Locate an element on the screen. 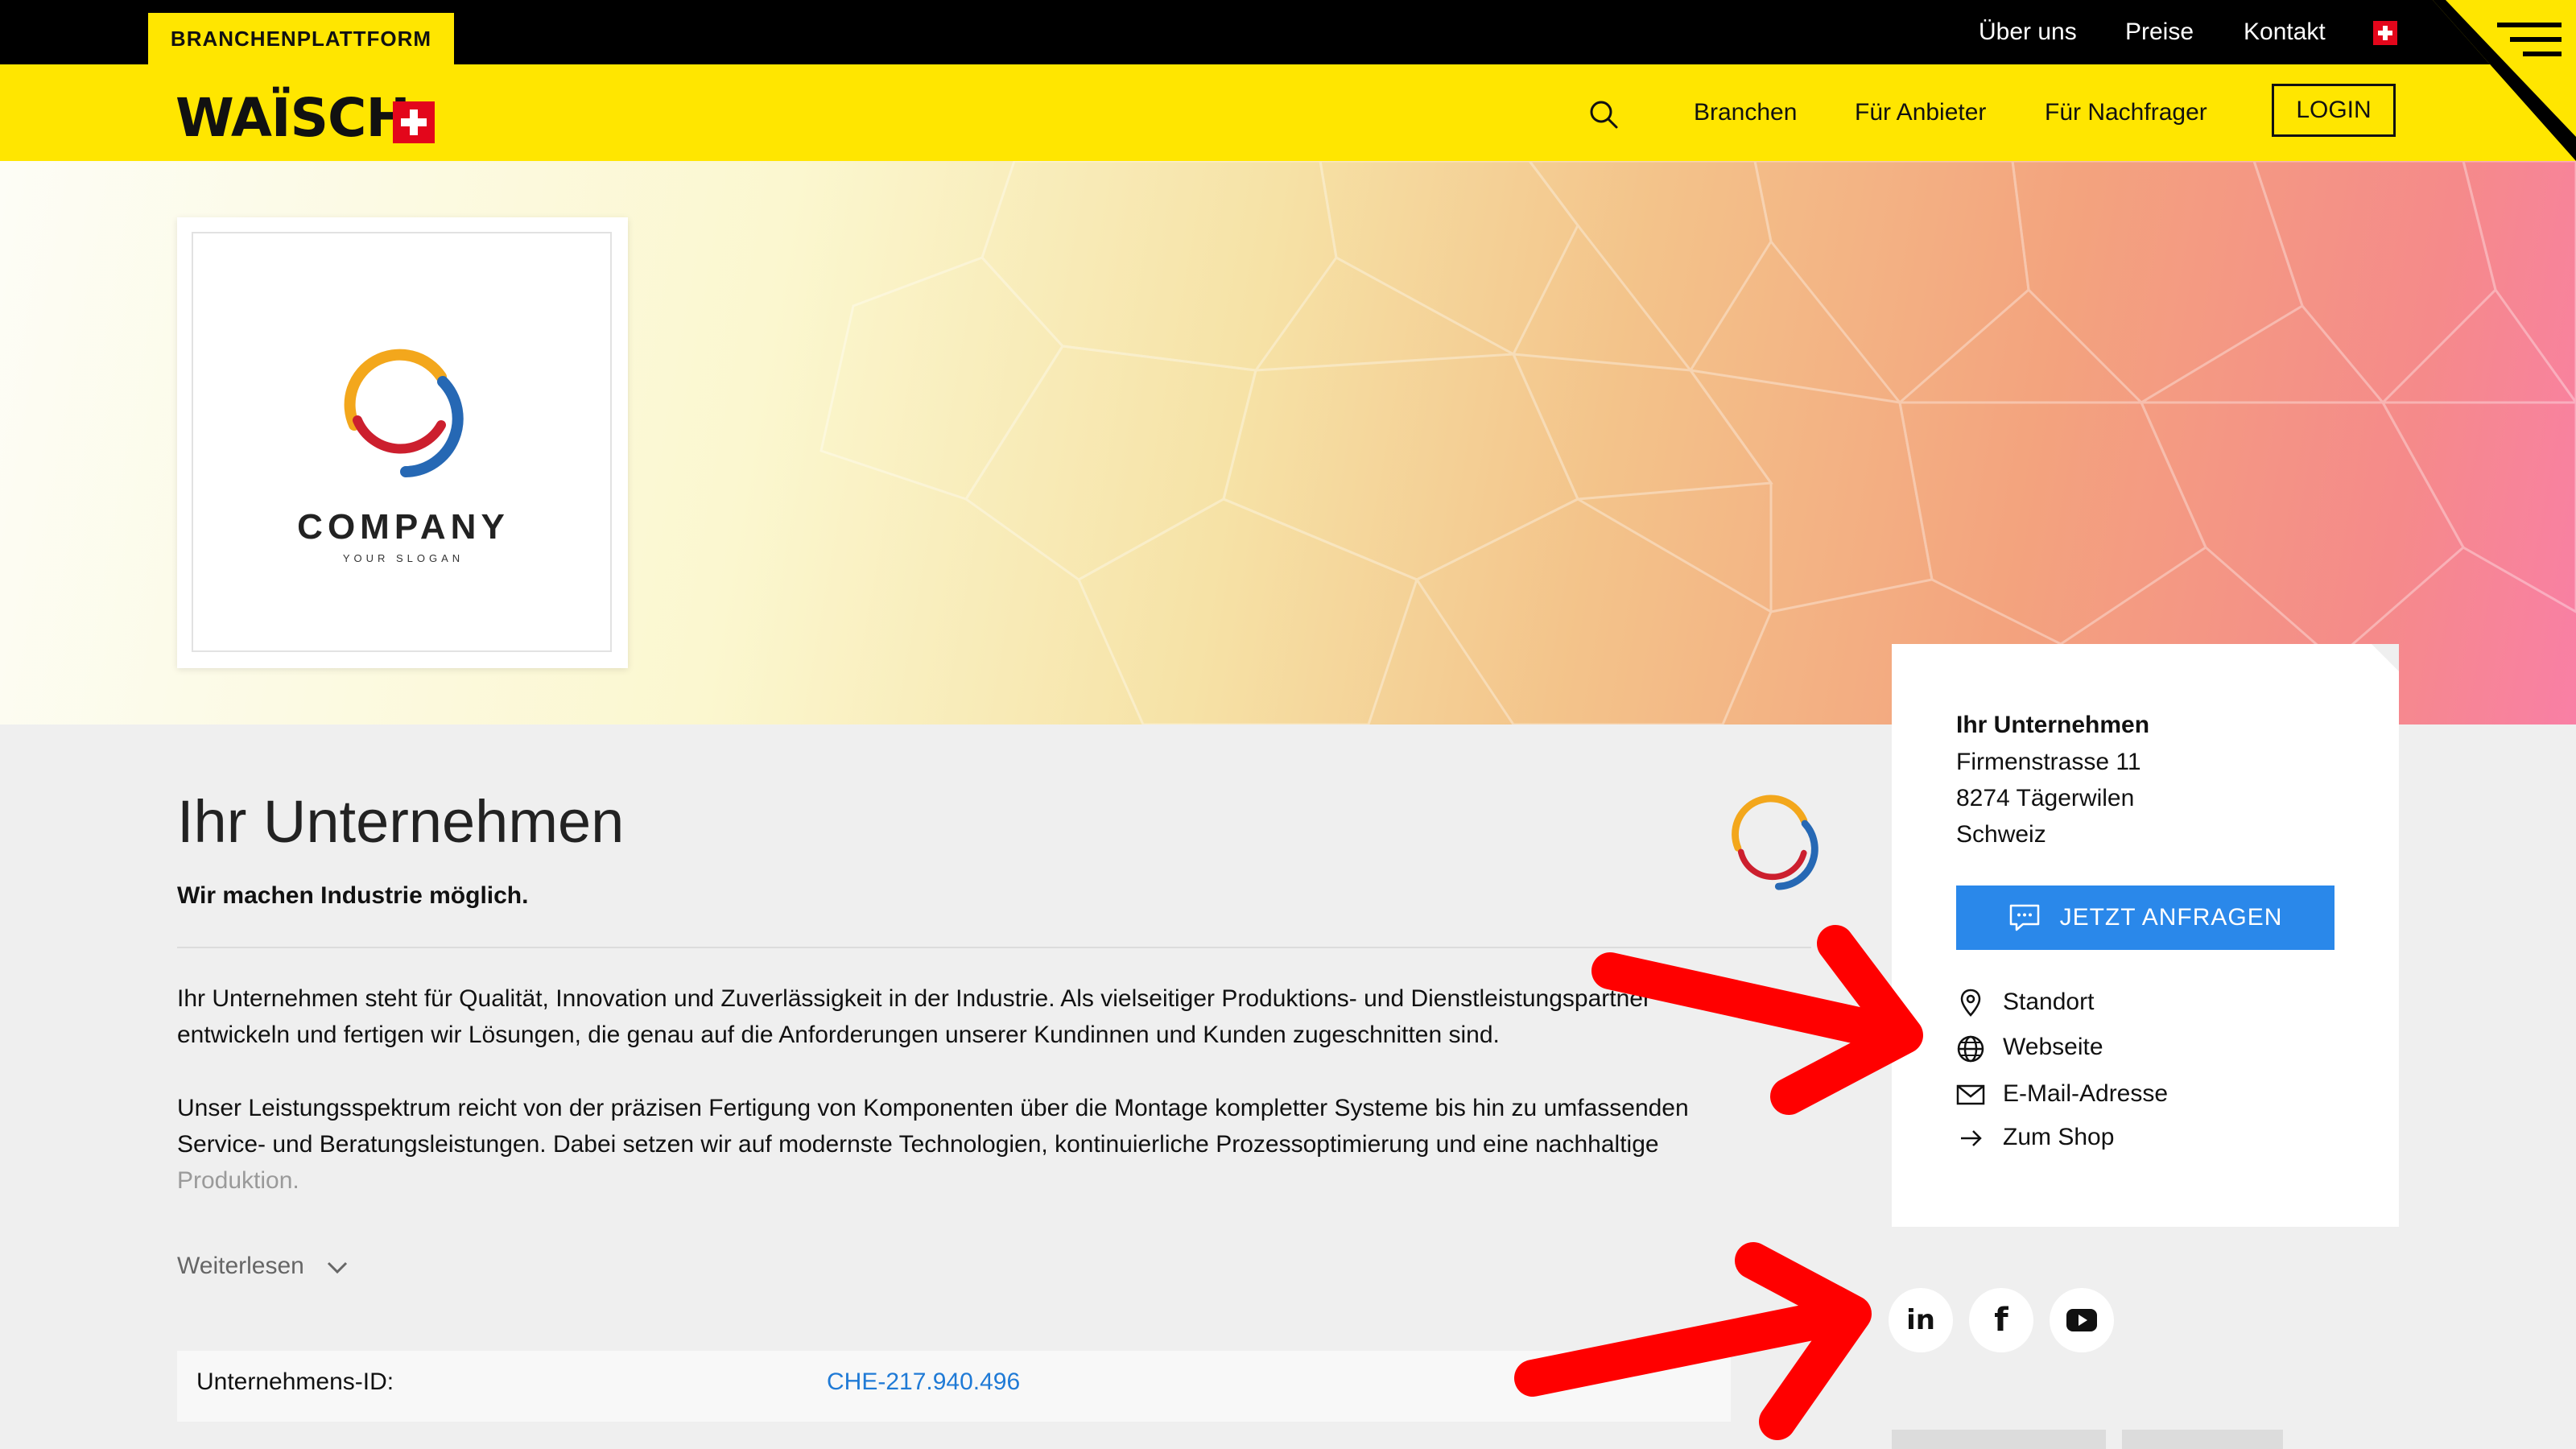 The image size is (2576, 1449). read-more-link: Weiterlesen is located at coordinates (263, 1266).